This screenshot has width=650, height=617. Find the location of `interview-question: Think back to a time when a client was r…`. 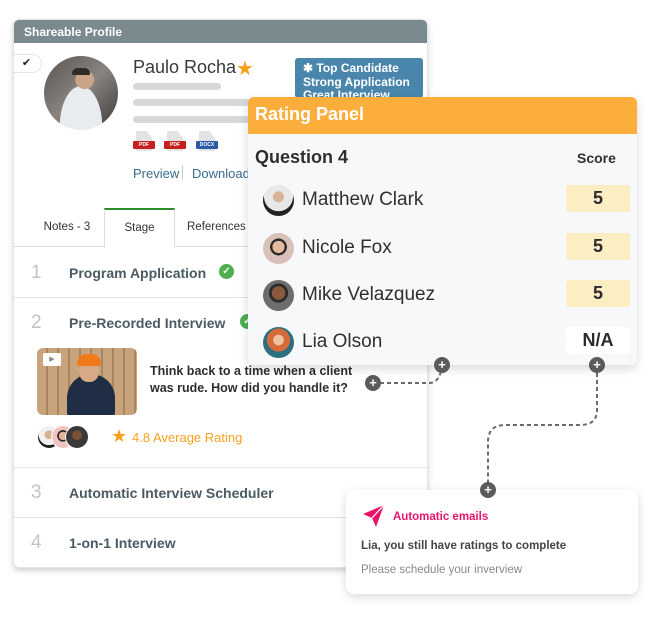

interview-question: Think back to a time when a client was r… is located at coordinates (251, 379).